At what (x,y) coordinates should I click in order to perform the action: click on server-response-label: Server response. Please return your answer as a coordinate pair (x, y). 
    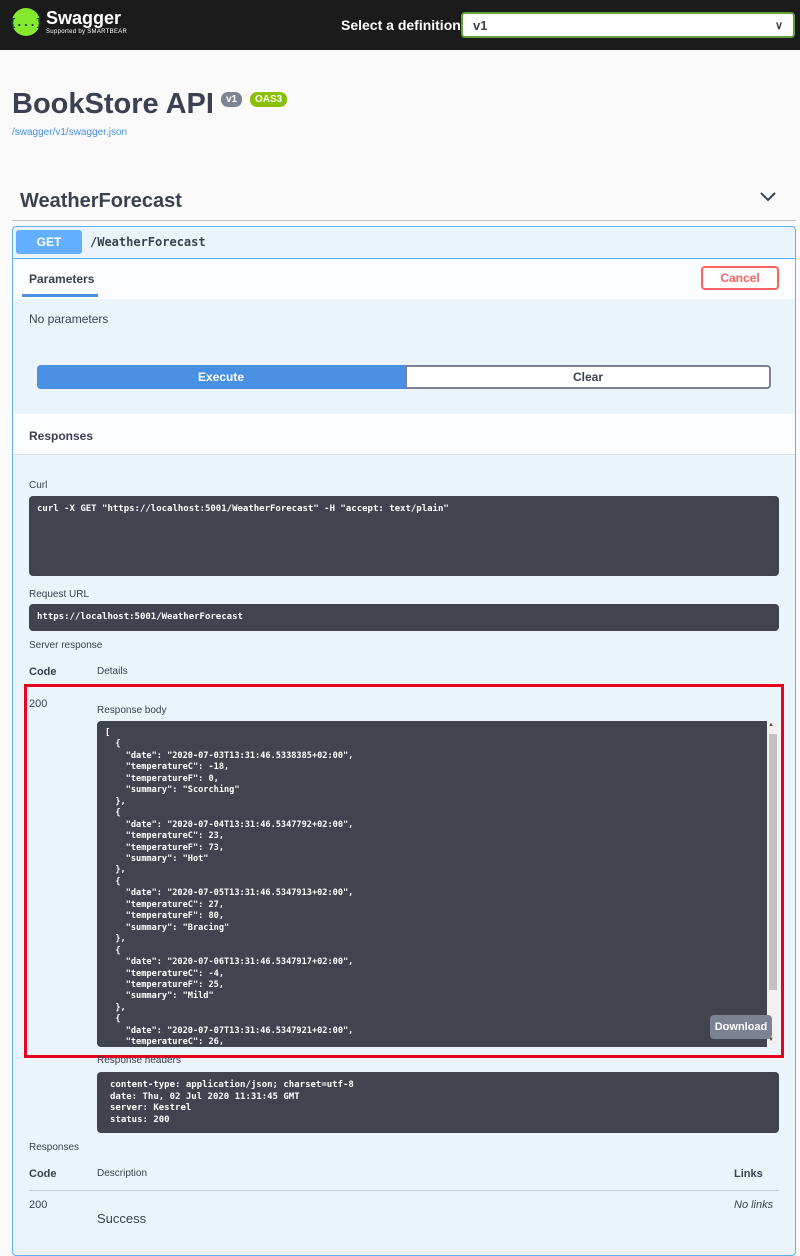
    Looking at the image, I should click on (66, 645).